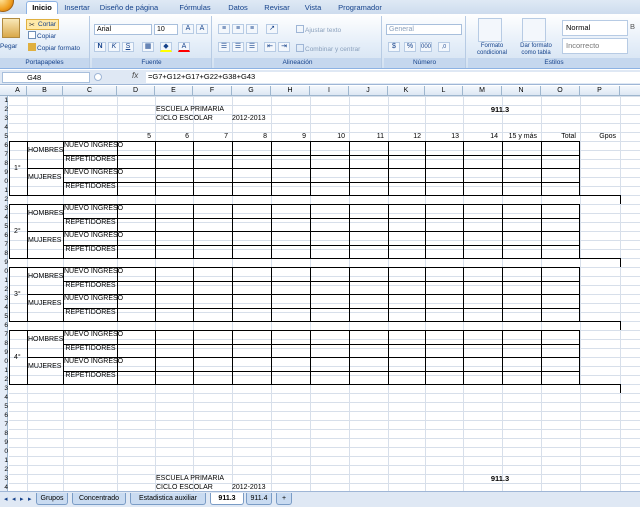 The height and width of the screenshot is (507, 640). What do you see at coordinates (98, 77) in the screenshot?
I see `name-box-dropdown-icon` at bounding box center [98, 77].